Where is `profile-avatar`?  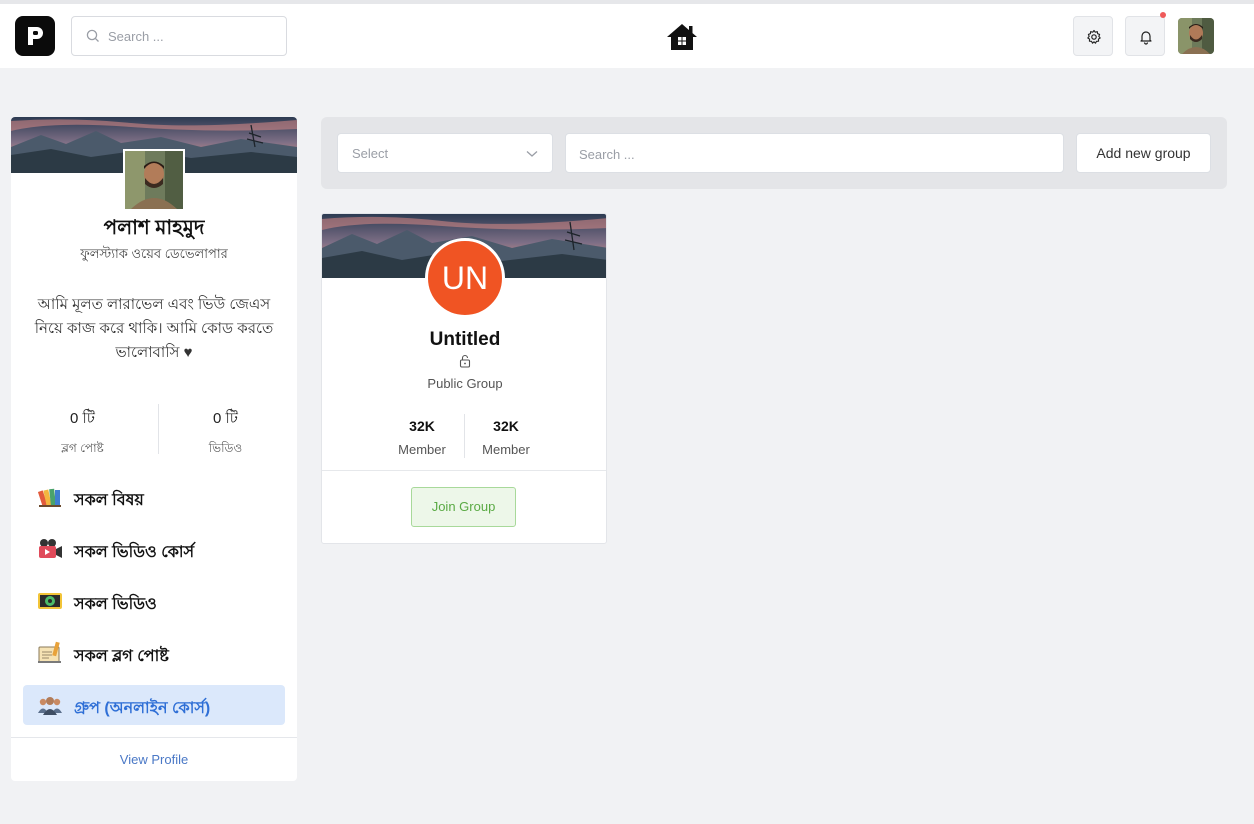 profile-avatar is located at coordinates (154, 180).